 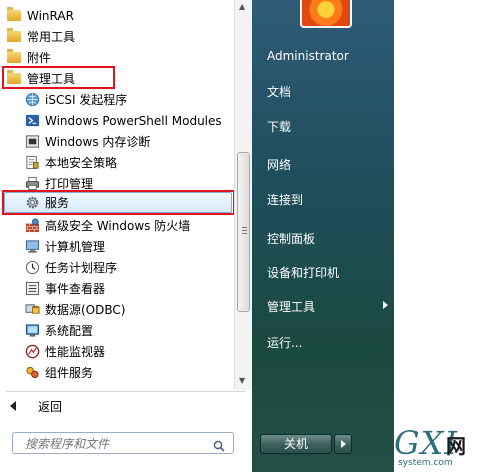 I want to click on event-viewer-icon, so click(x=32, y=289).